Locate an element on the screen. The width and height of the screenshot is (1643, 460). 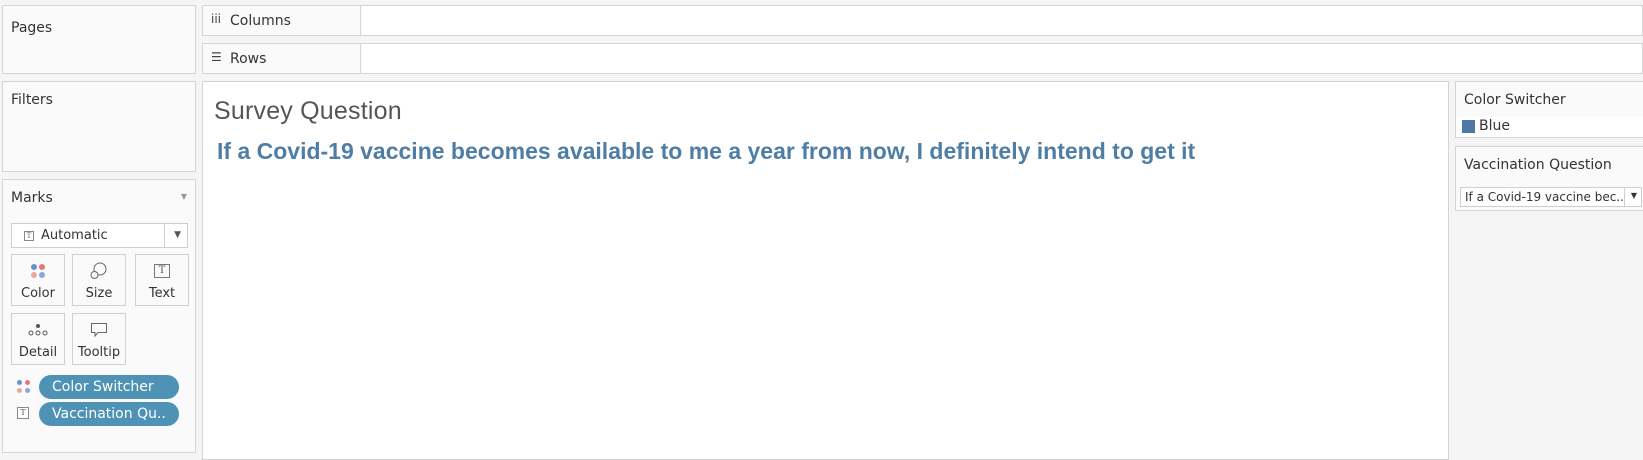
parameter-dropdown: If a Covid-19 vaccine bec... ▼ is located at coordinates (1551, 197).